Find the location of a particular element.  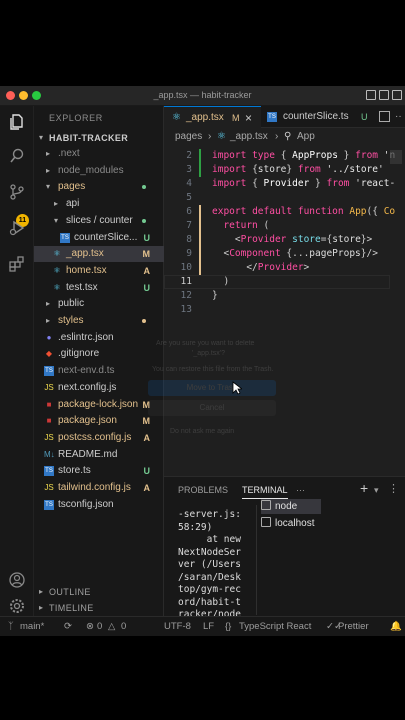

file-tree-item: ▾ slices / counter is located at coordinates (99, 221).